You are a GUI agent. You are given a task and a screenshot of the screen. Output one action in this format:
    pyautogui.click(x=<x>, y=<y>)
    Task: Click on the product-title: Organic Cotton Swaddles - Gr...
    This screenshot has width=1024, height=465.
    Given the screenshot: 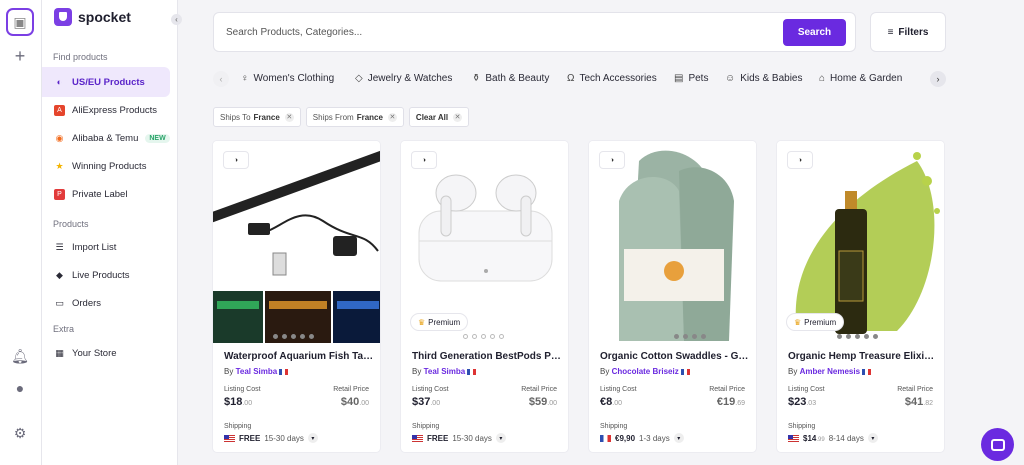 What is the action you would take?
    pyautogui.click(x=675, y=356)
    